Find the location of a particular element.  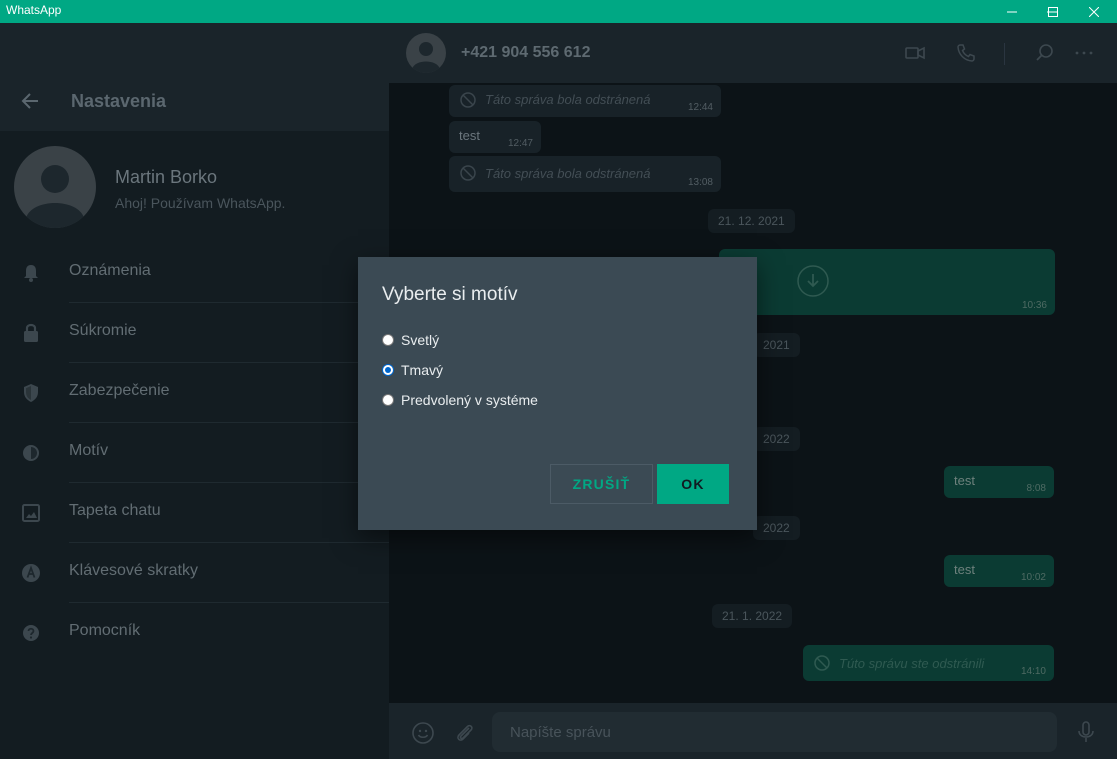

message-bubble: test 8:08 is located at coordinates (999, 482).